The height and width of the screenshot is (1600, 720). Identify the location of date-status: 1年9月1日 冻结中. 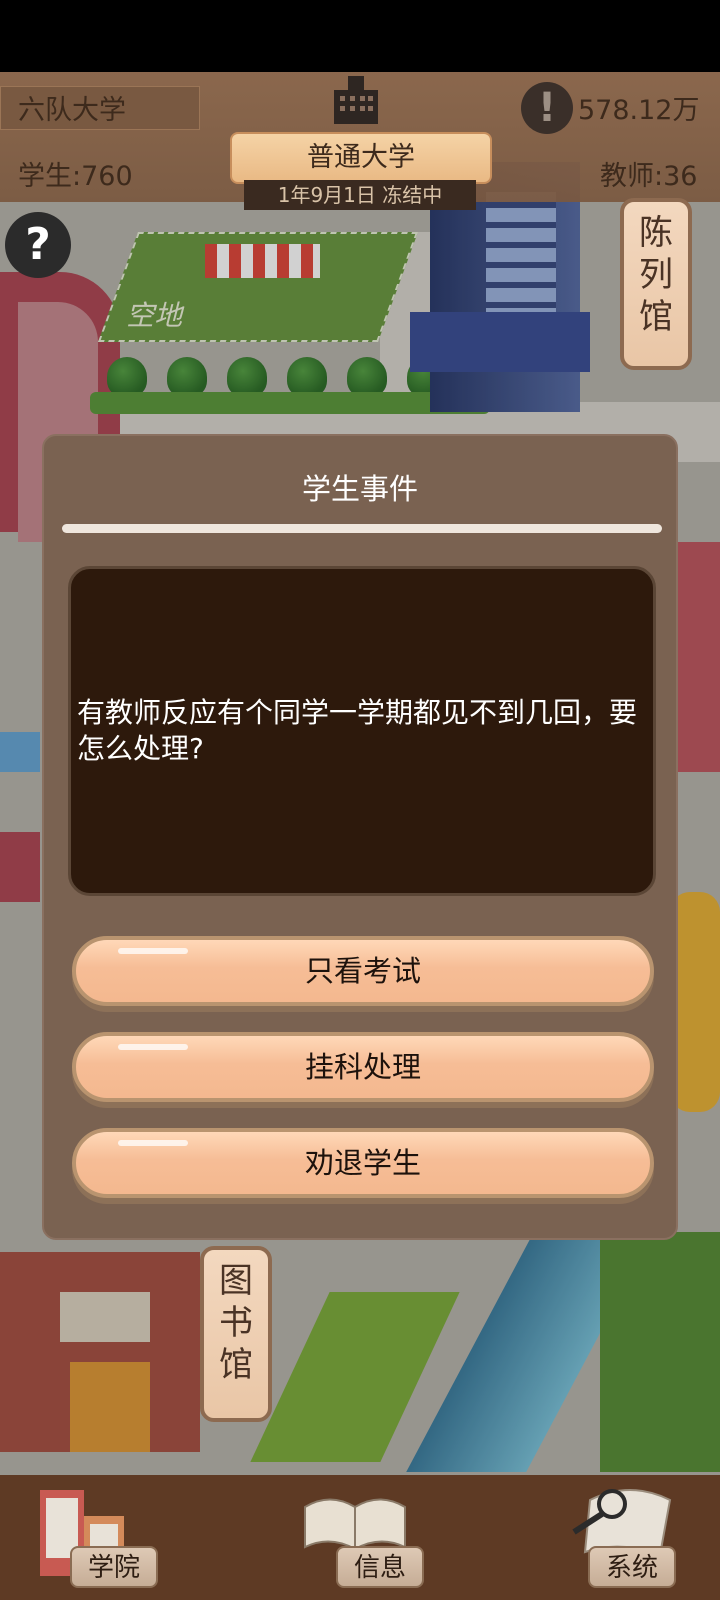
(360, 195).